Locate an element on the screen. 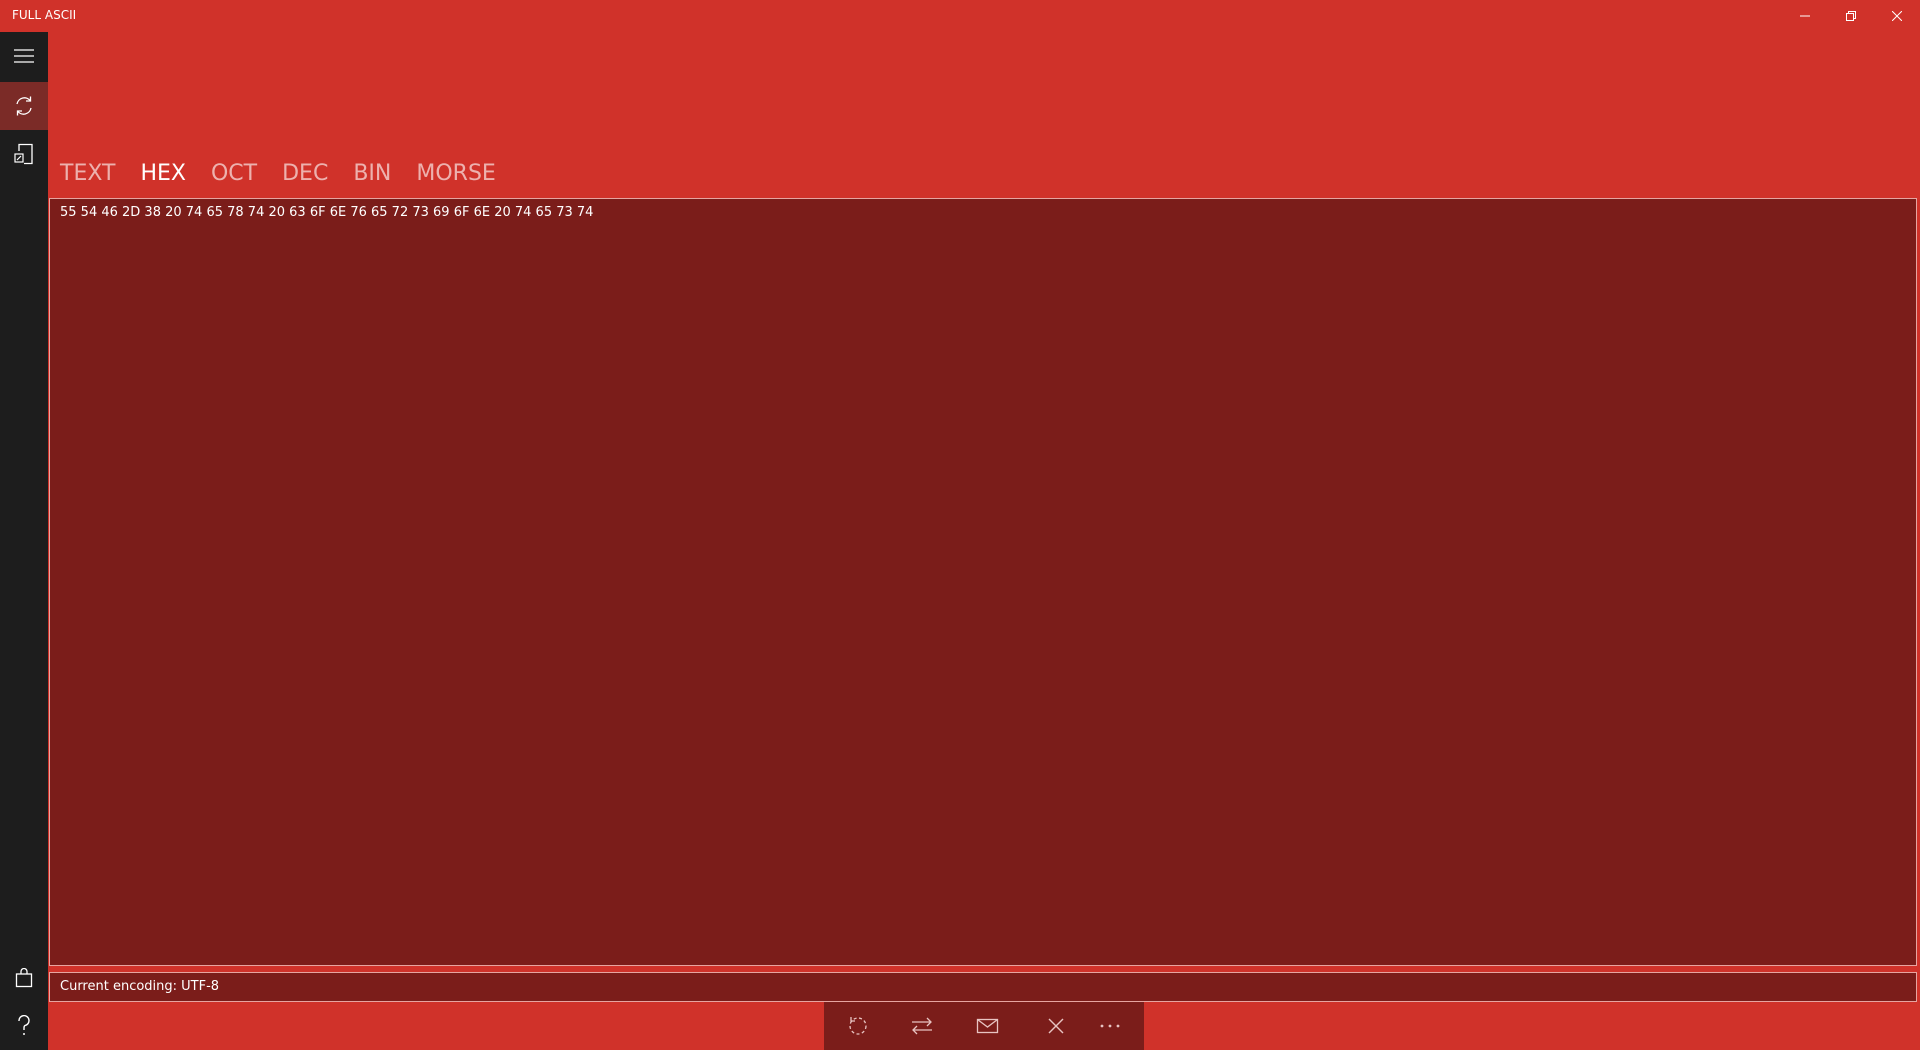  minimize-icon is located at coordinates (1805, 16).